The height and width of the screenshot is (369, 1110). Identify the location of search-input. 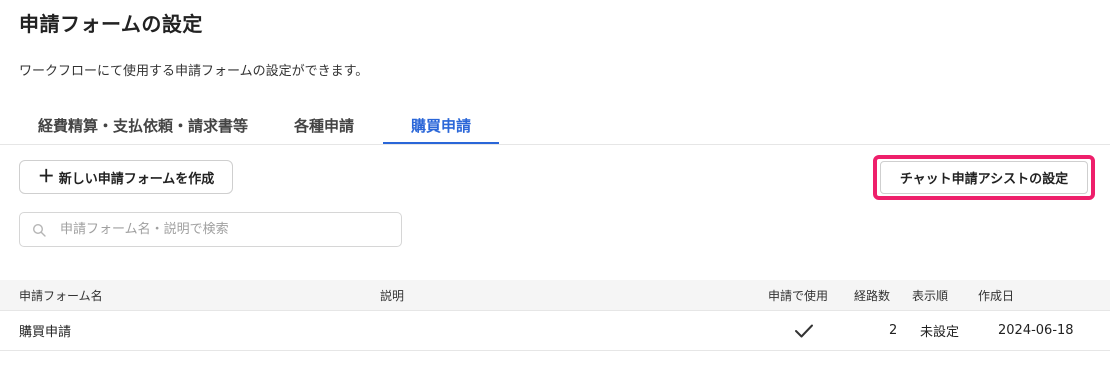
(225, 229).